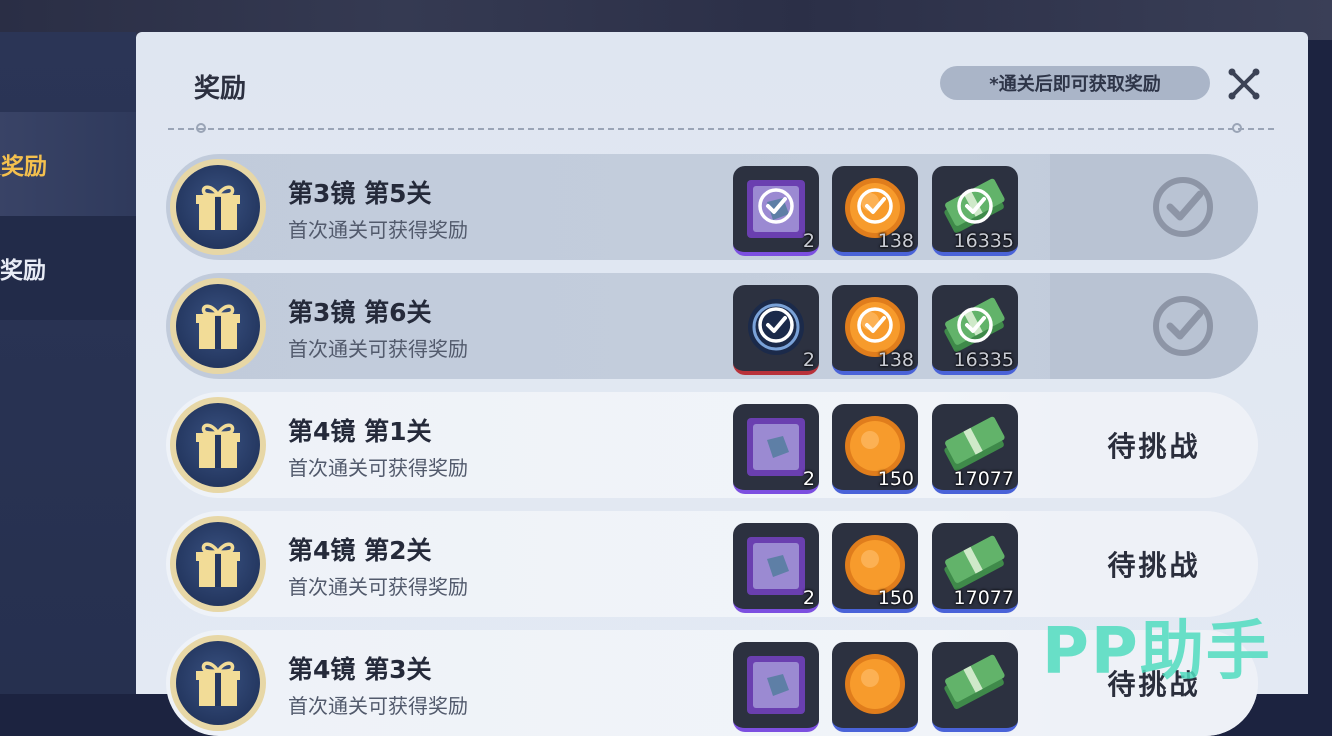 This screenshot has width=1332, height=736. What do you see at coordinates (360, 312) in the screenshot?
I see `stage-title: 第3镜 第6关` at bounding box center [360, 312].